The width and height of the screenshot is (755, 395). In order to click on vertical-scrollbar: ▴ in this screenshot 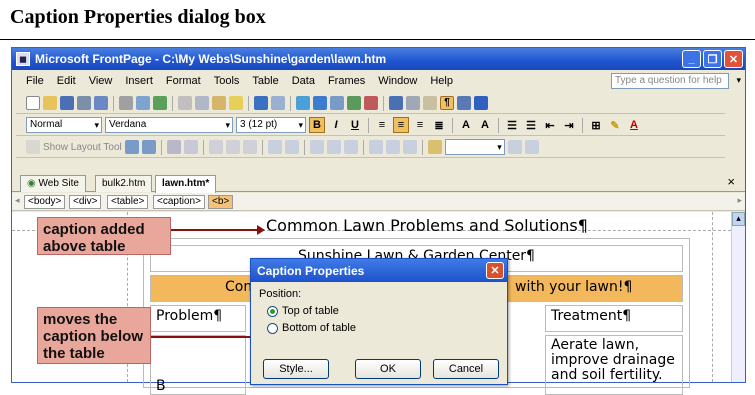, I will do `click(738, 297)`.